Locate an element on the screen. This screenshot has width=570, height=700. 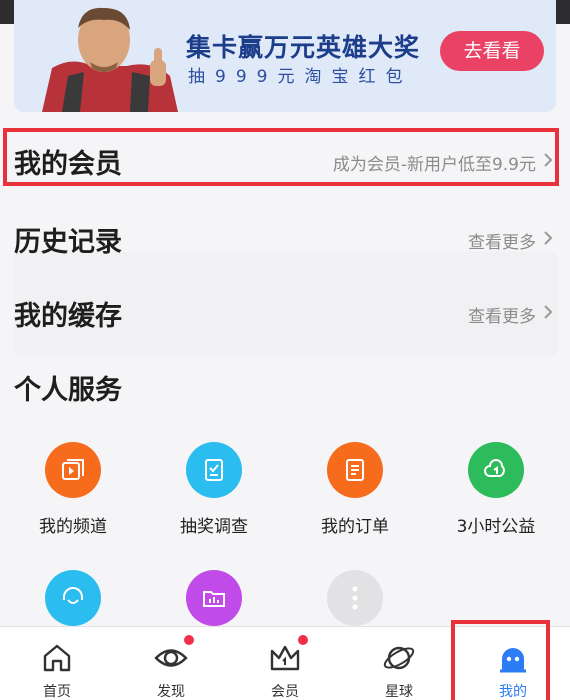
personal-services-title: 个人服务 is located at coordinates (68, 390).